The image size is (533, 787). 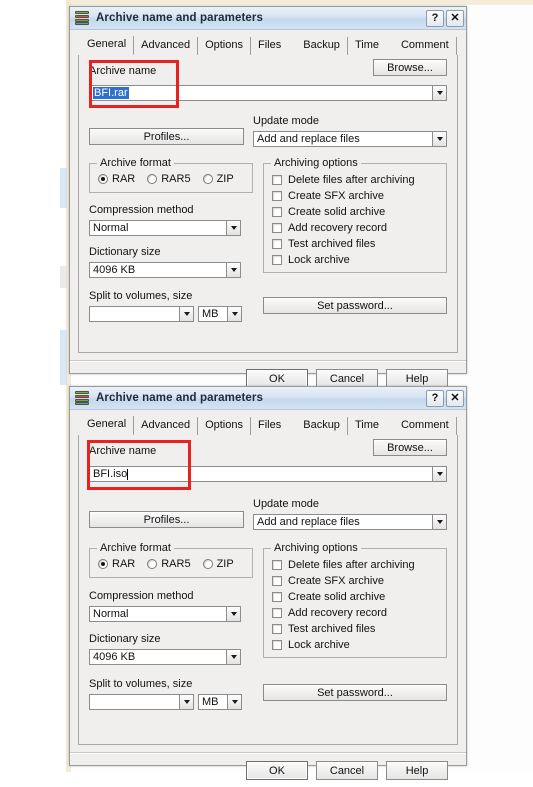 I want to click on update-mode-label: Update mode, so click(x=286, y=121).